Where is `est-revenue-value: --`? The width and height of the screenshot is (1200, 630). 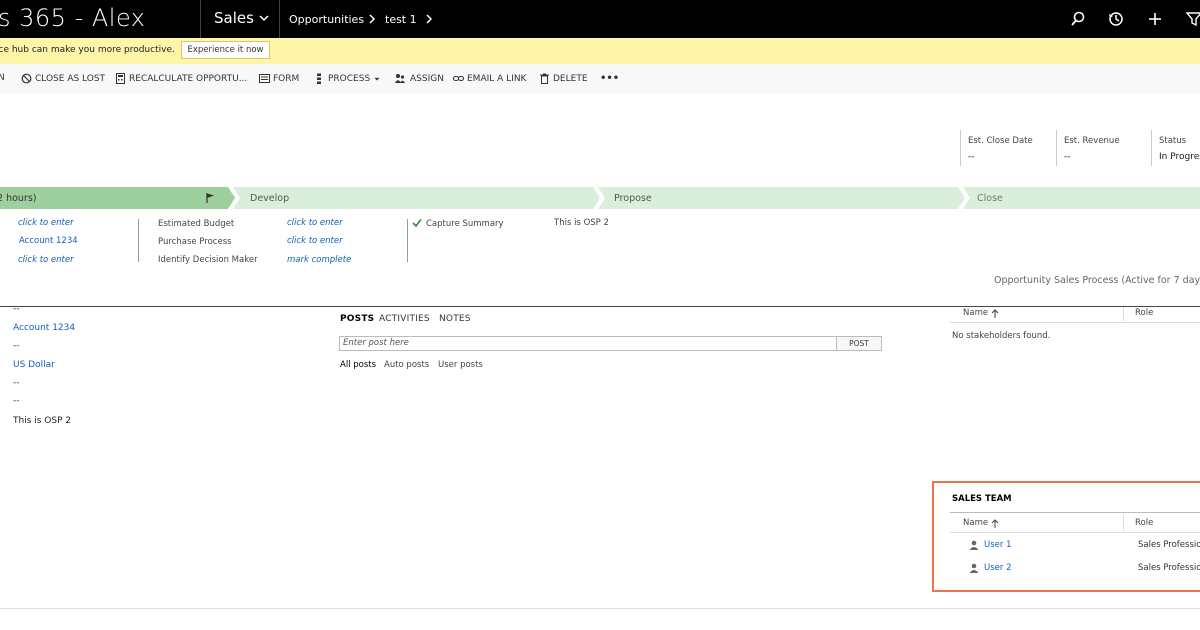 est-revenue-value: -- is located at coordinates (1067, 157).